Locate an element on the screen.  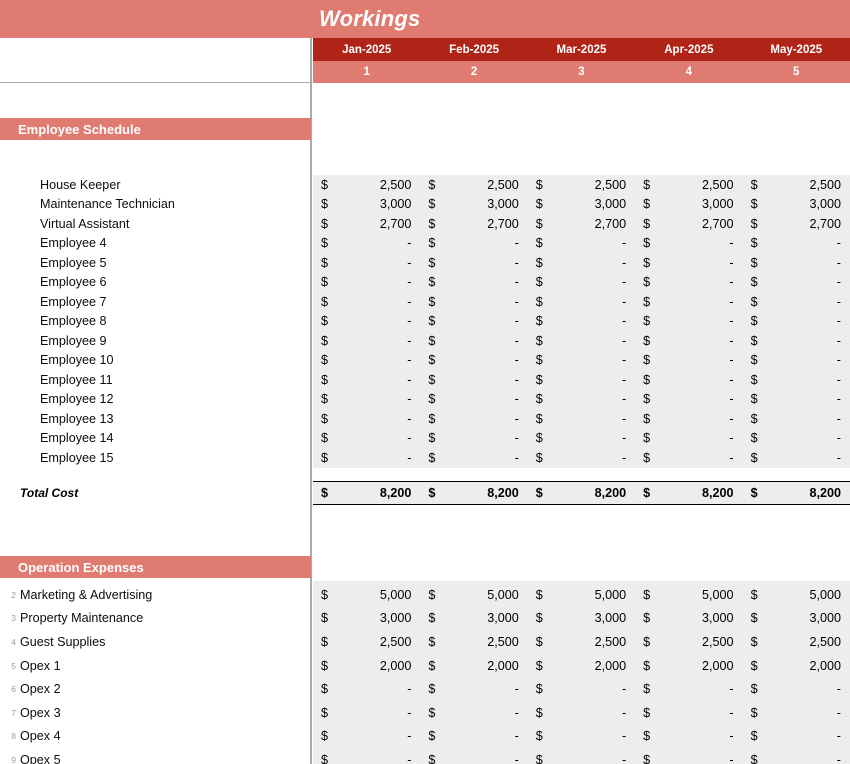
row-label: House Keeper is located at coordinates (155, 185).